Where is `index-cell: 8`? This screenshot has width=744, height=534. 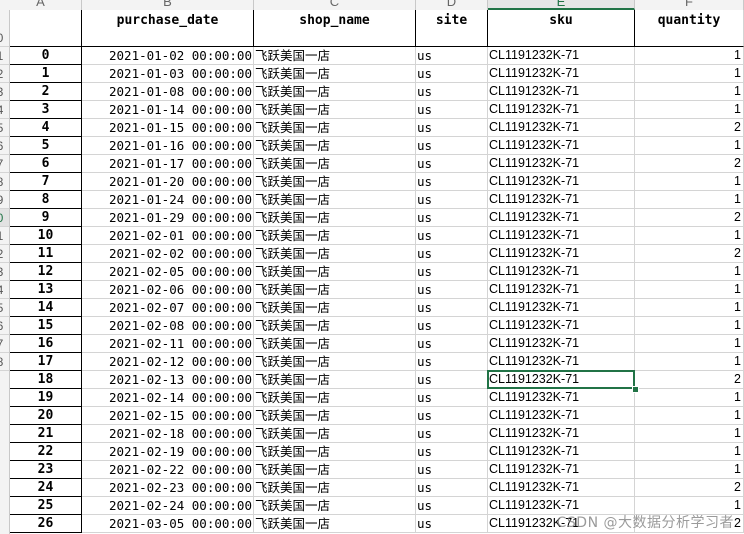 index-cell: 8 is located at coordinates (46, 200).